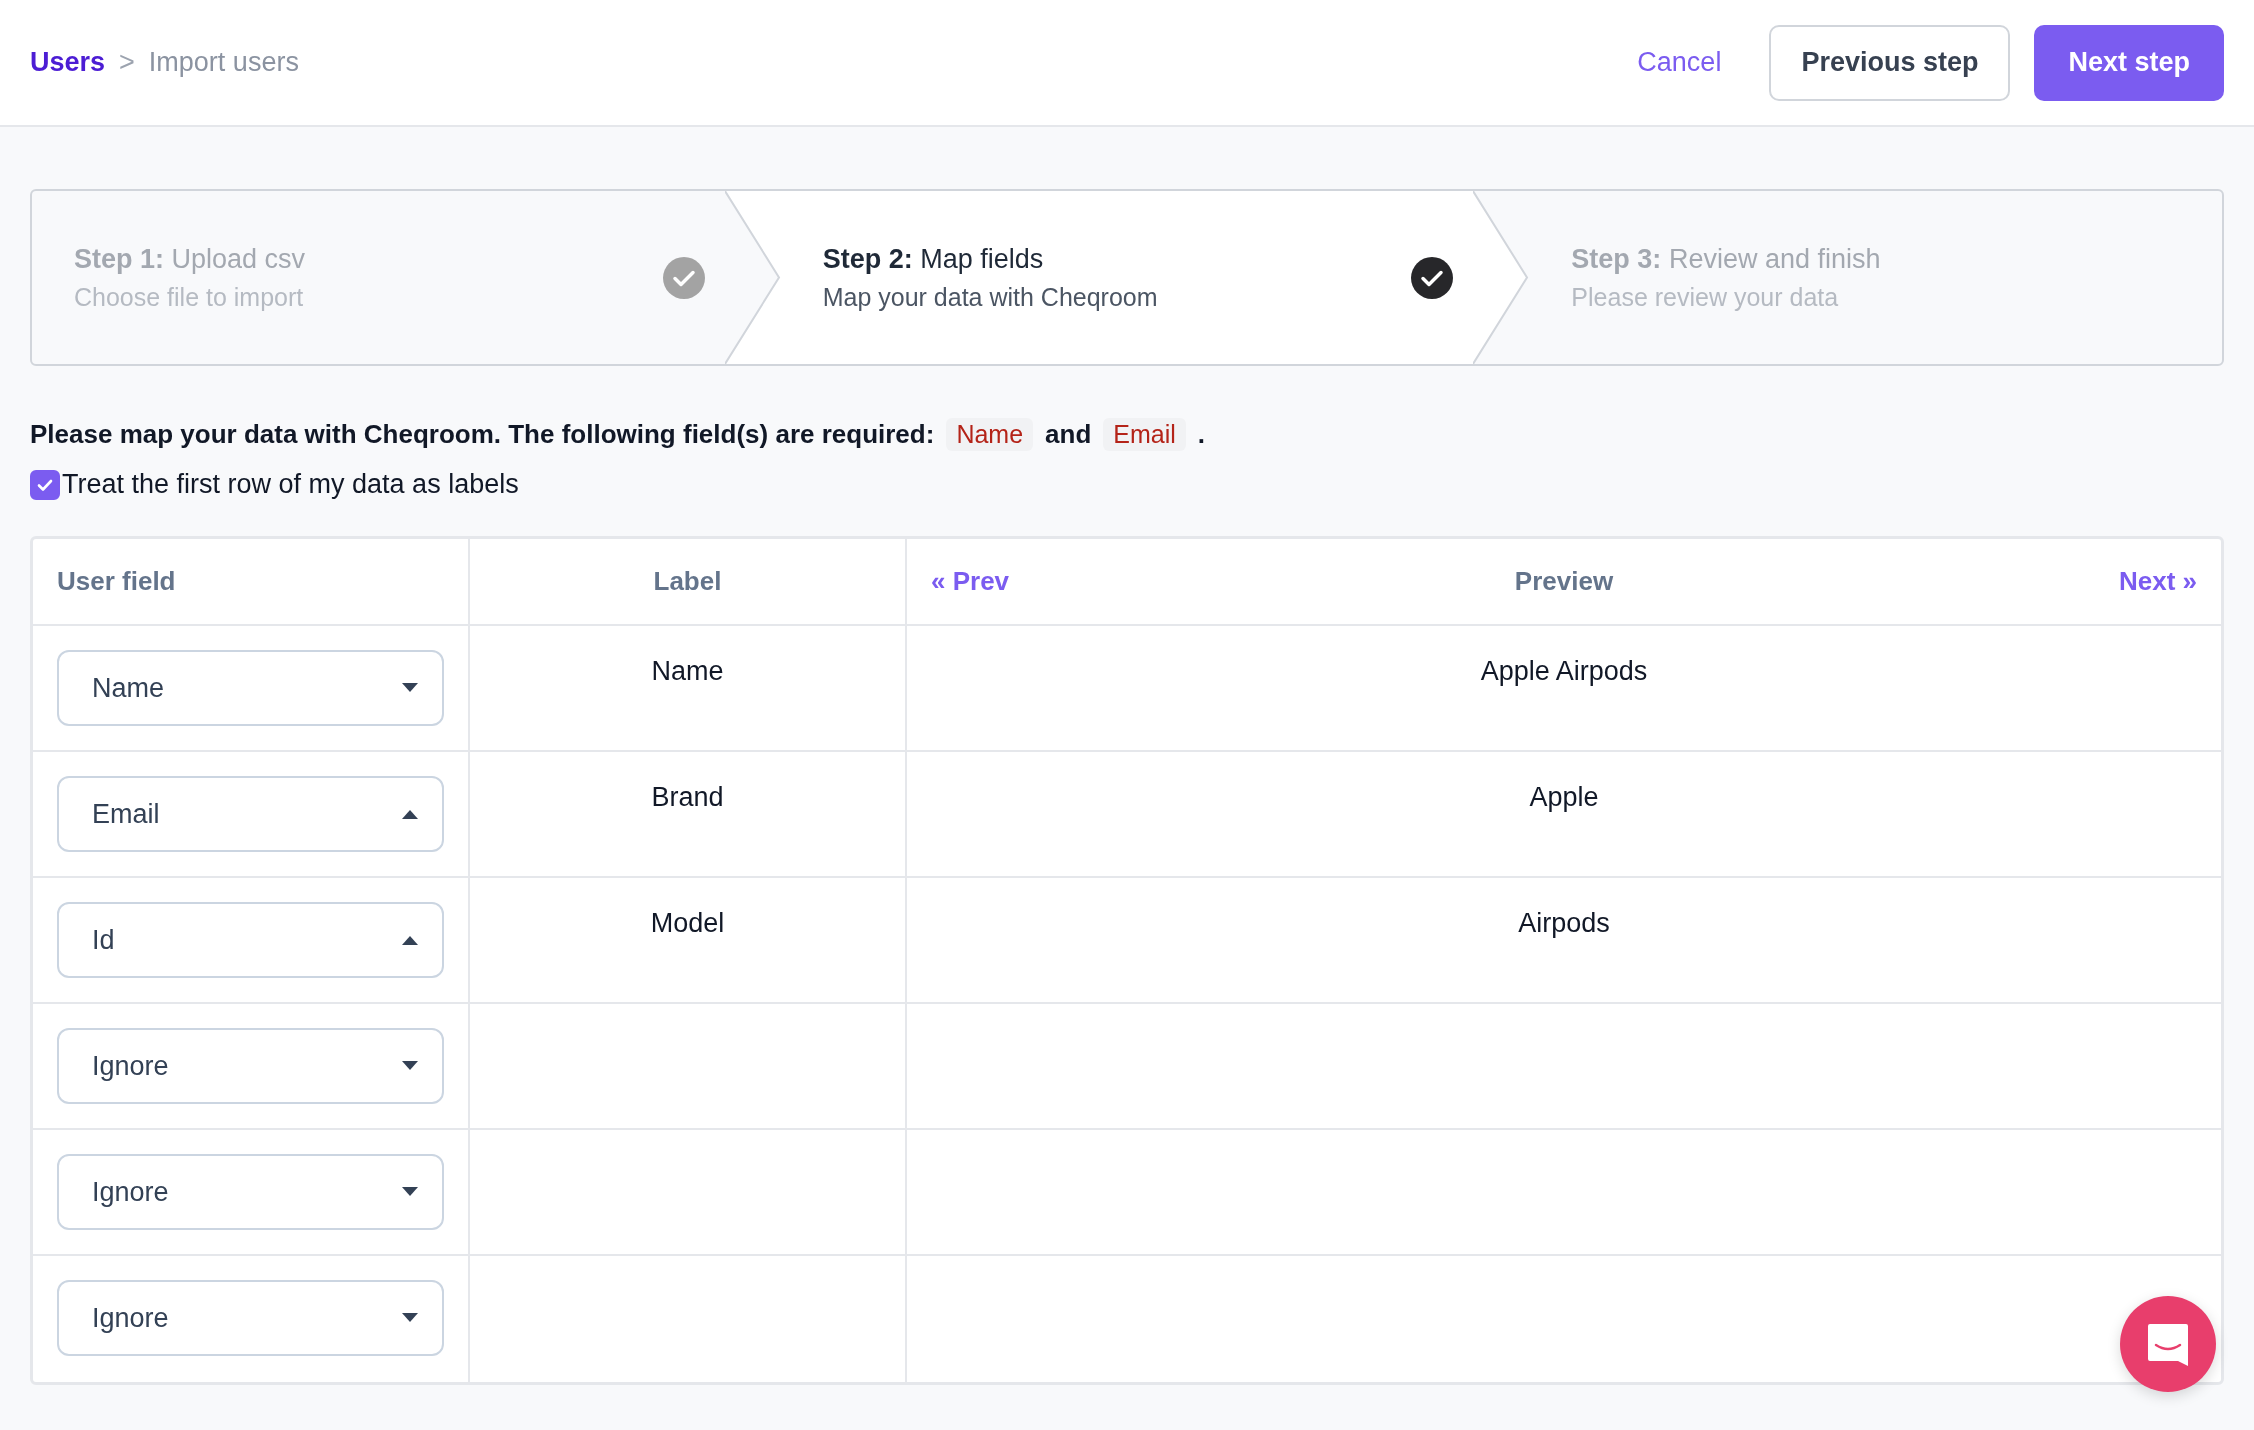  What do you see at coordinates (1201, 434) in the screenshot?
I see `instruction-period: .` at bounding box center [1201, 434].